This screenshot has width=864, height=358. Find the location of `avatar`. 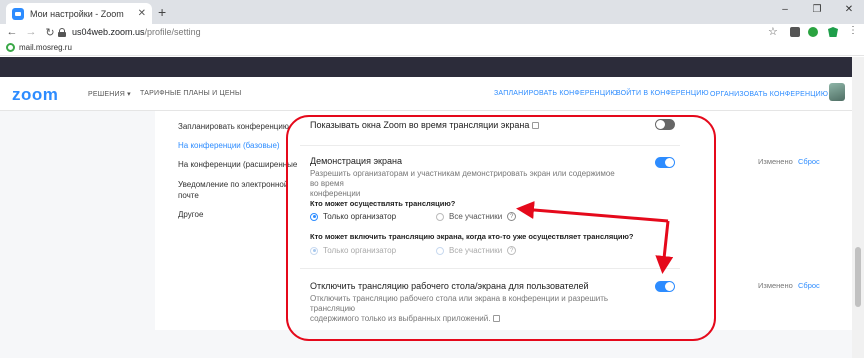

avatar is located at coordinates (837, 92).